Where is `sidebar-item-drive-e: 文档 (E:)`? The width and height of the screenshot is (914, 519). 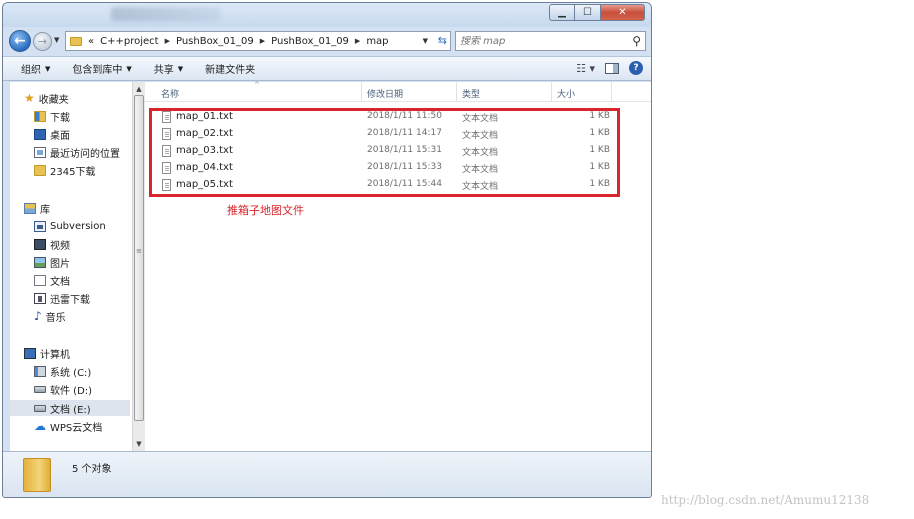 sidebar-item-drive-e: 文档 (E:) is located at coordinates (70, 408).